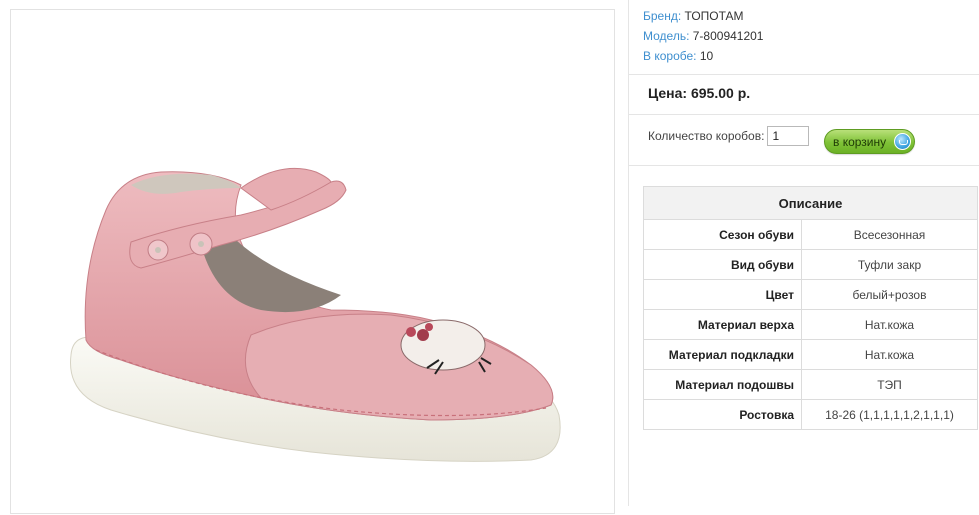  I want to click on add-to-cart-label: в корзину, so click(860, 141).